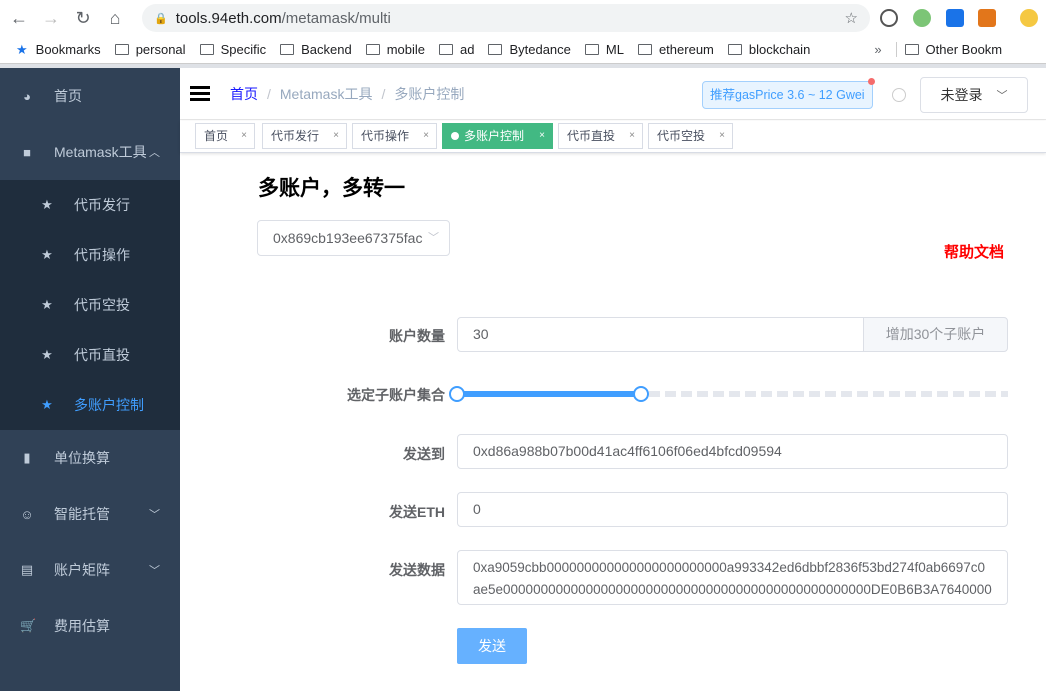  Describe the element at coordinates (232, 49) in the screenshot. I see `bookmark-folder: Specific` at that location.